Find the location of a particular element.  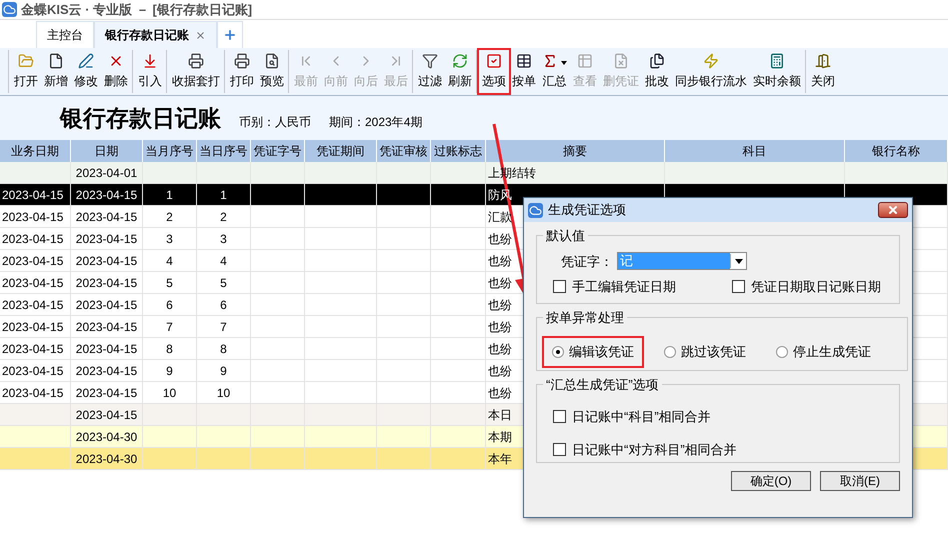

tab: 银行存款日记账 is located at coordinates (155, 34).